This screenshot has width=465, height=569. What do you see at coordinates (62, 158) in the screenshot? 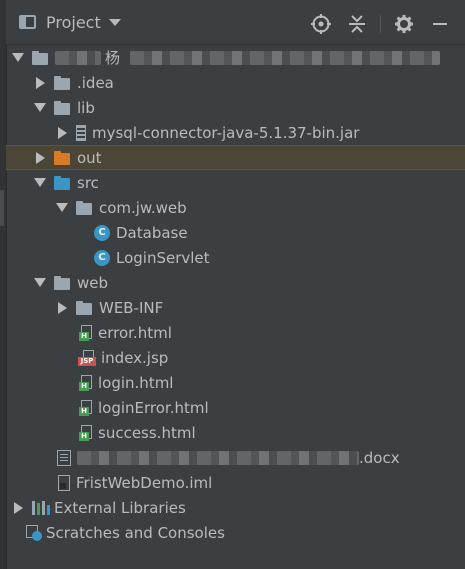
I see `output-folder-icon` at bounding box center [62, 158].